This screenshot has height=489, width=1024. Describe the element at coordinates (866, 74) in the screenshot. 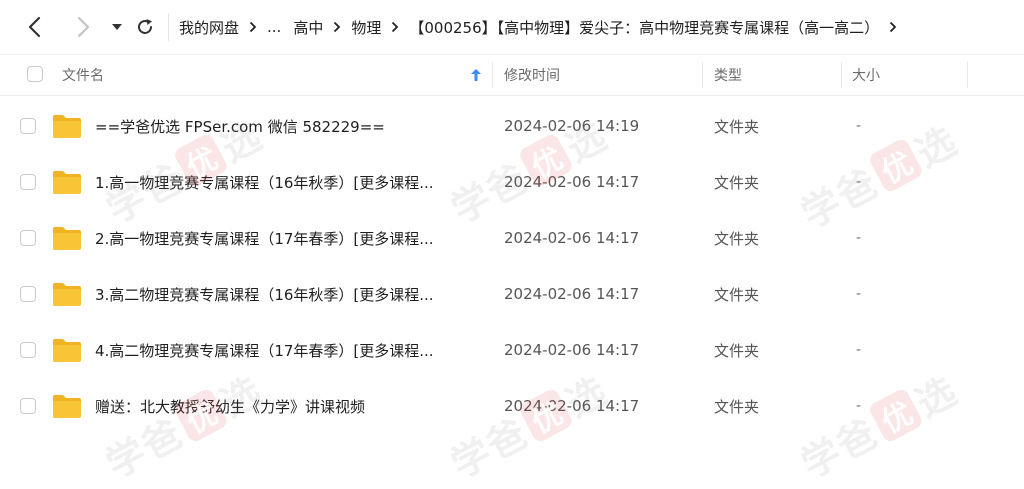

I see `column-header-size: 大小` at that location.